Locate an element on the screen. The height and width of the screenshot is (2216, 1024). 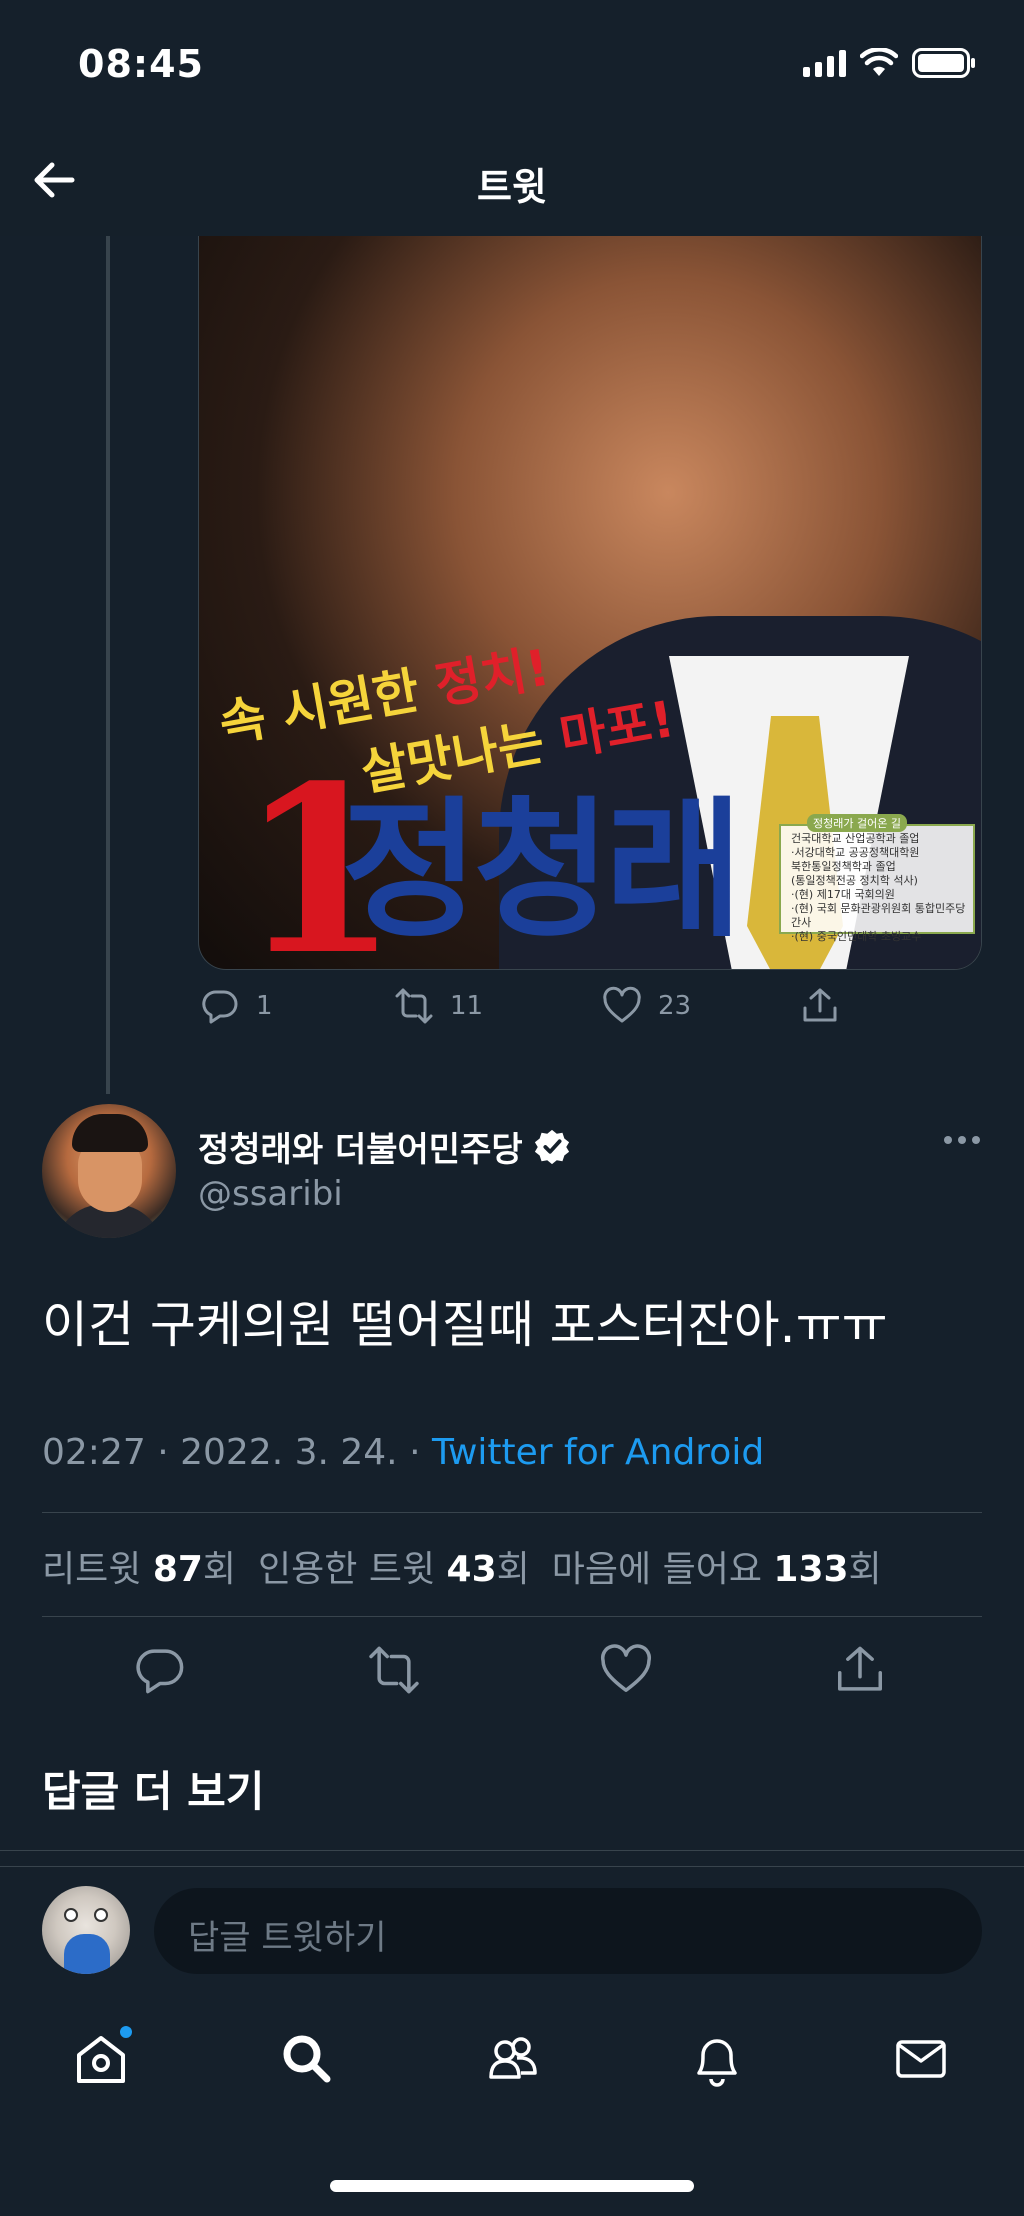
tweet-timestamp: 02:27 · 2022. 3. 24. · is located at coordinates (237, 1452).